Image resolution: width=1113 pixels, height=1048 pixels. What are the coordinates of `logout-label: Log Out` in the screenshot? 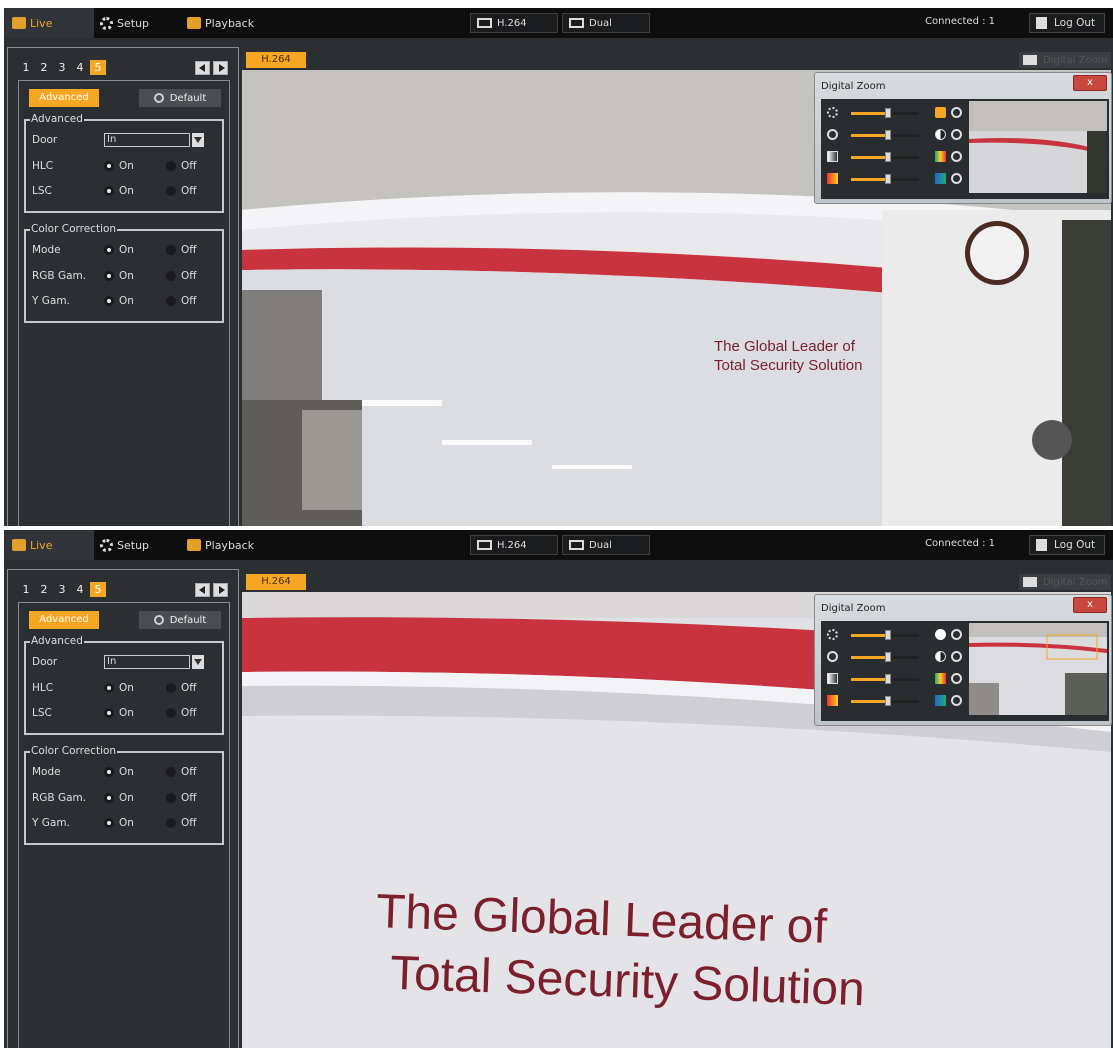 It's located at (1075, 545).